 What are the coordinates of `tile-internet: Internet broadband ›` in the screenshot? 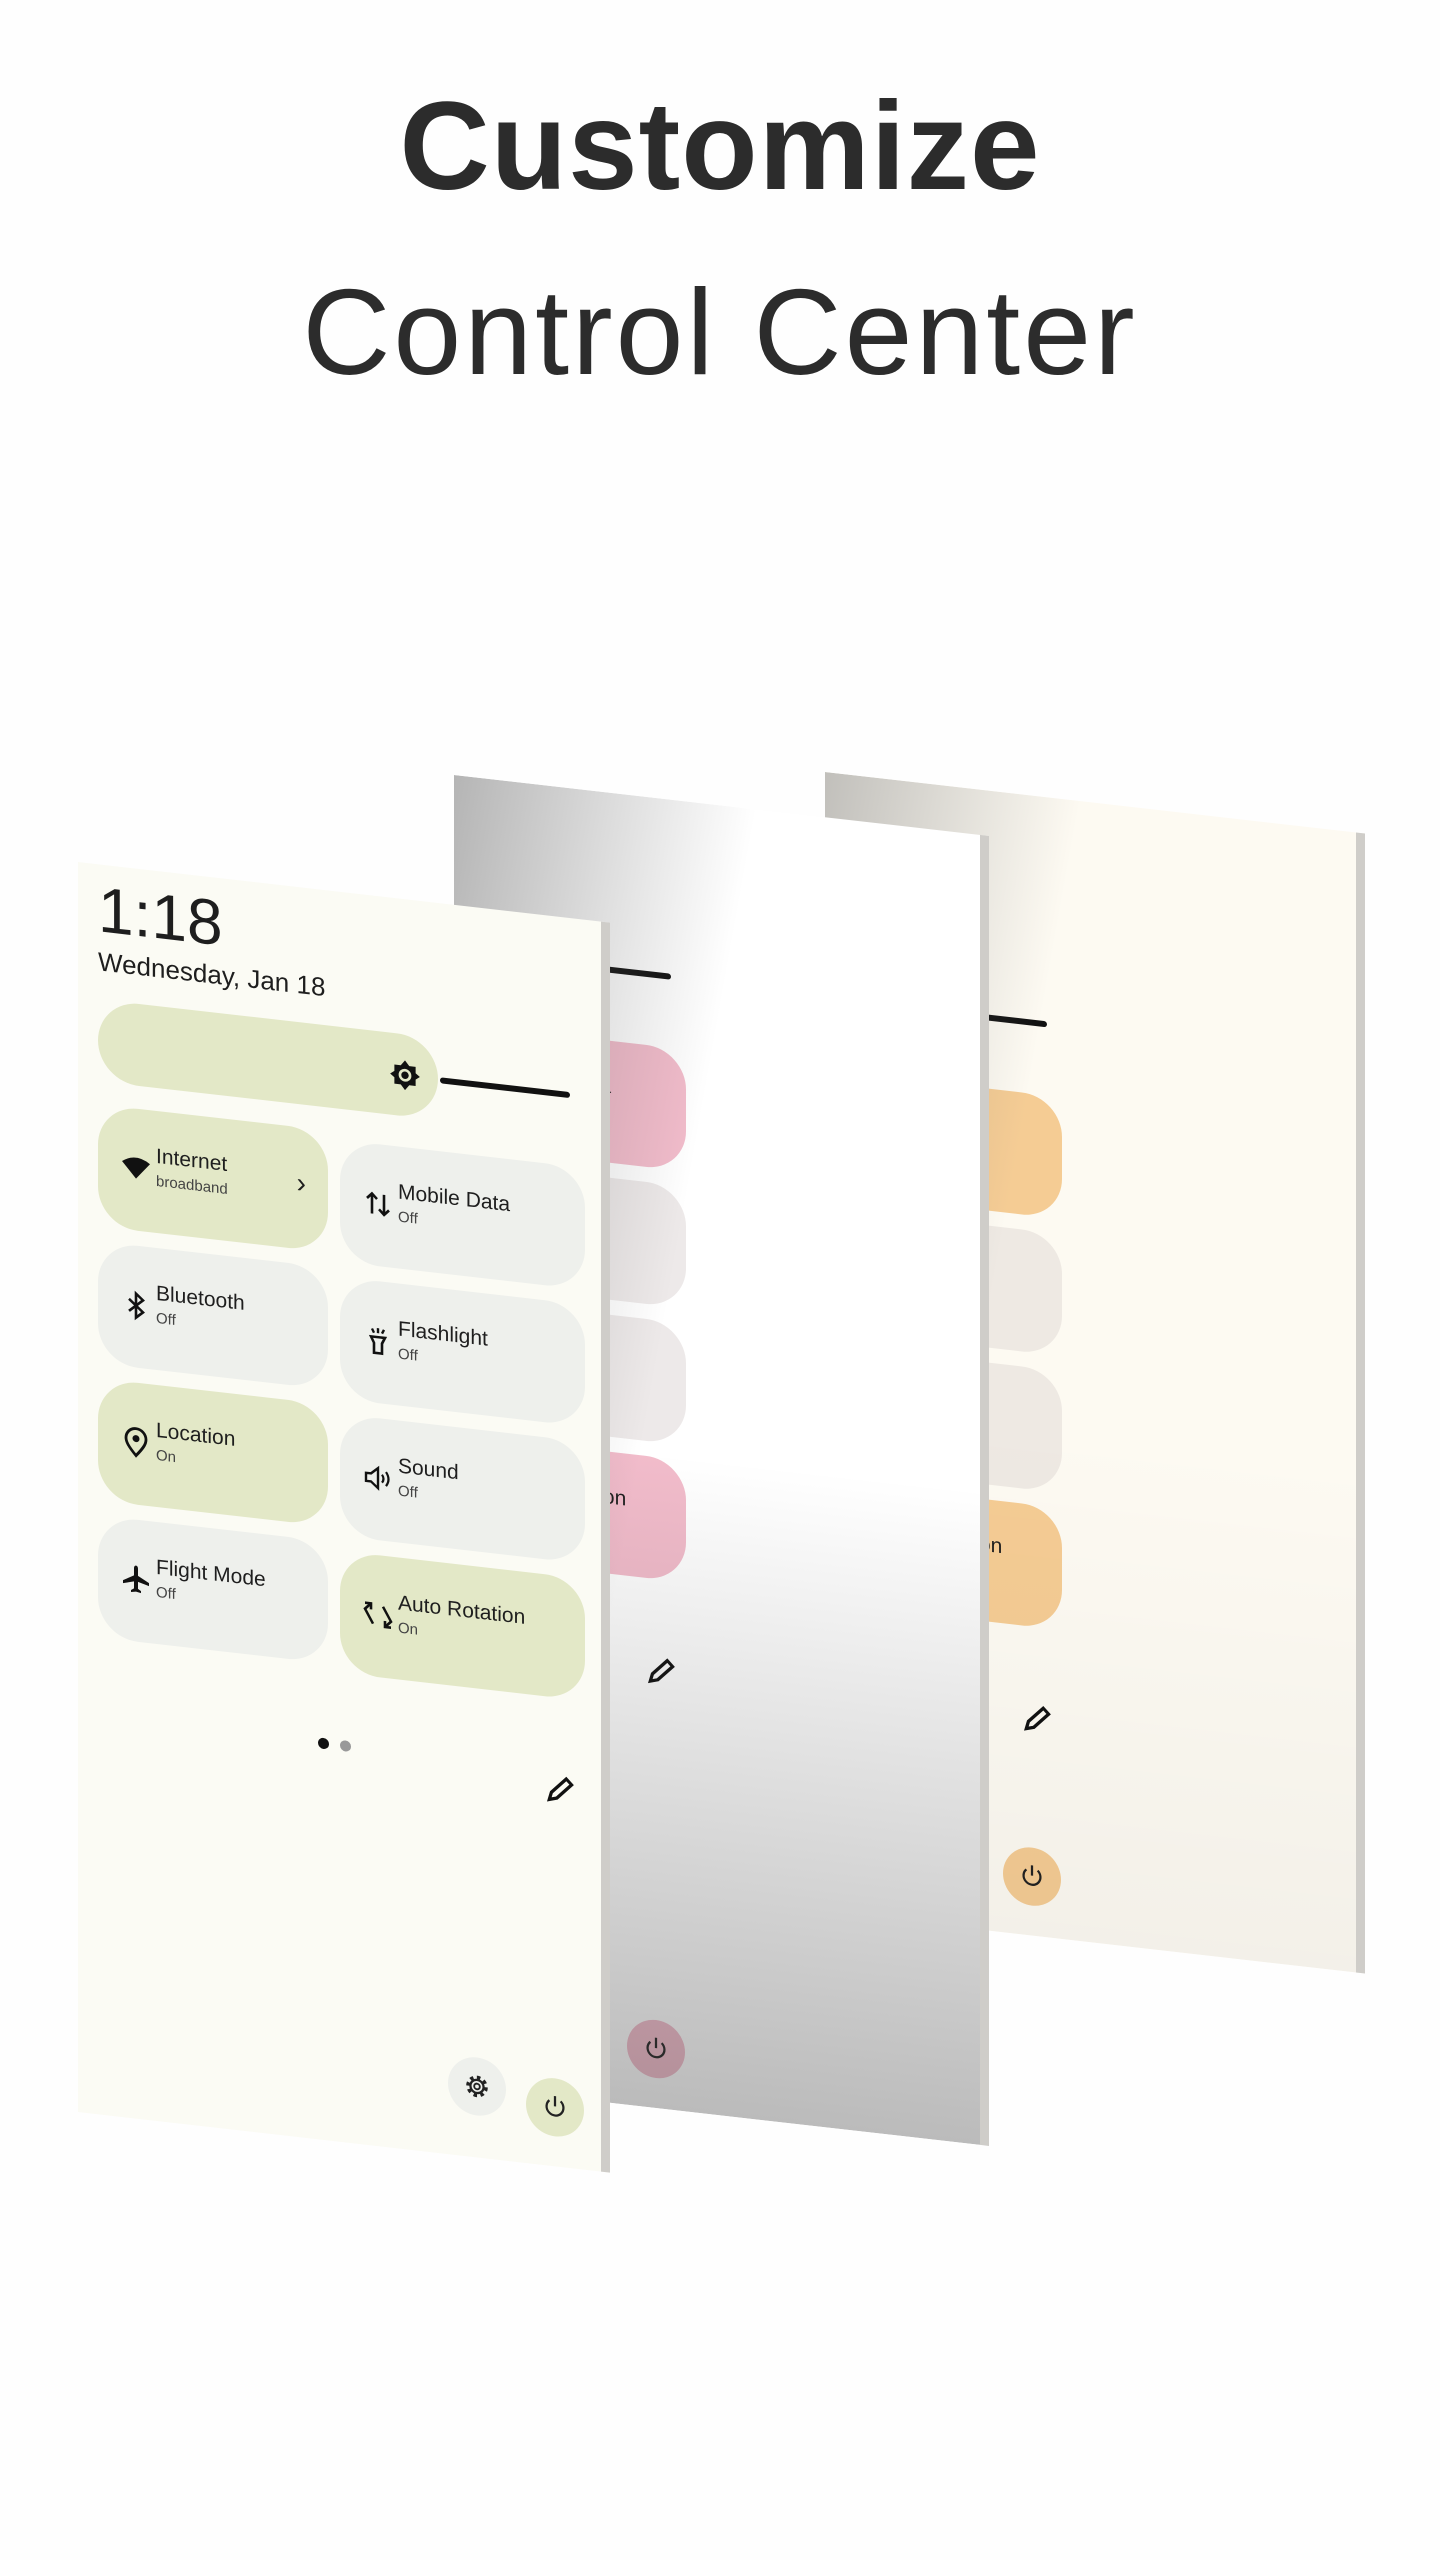 It's located at (213, 1178).